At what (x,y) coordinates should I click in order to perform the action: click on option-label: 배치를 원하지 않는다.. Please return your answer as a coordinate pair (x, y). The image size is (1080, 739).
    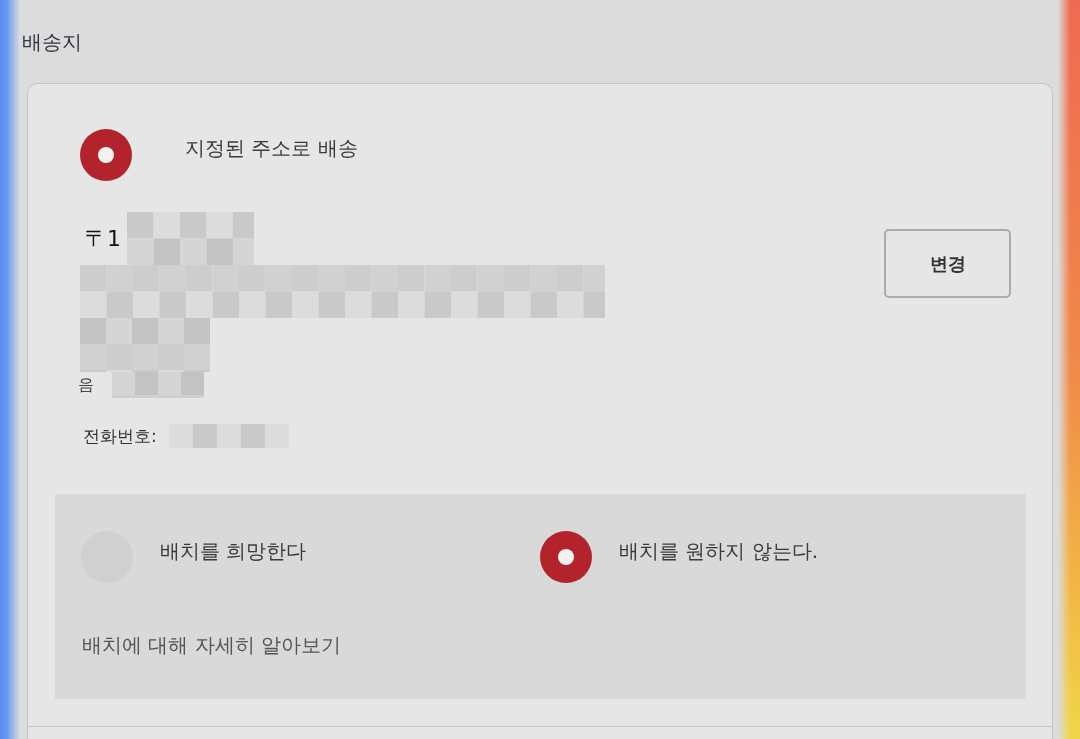
    Looking at the image, I should click on (719, 551).